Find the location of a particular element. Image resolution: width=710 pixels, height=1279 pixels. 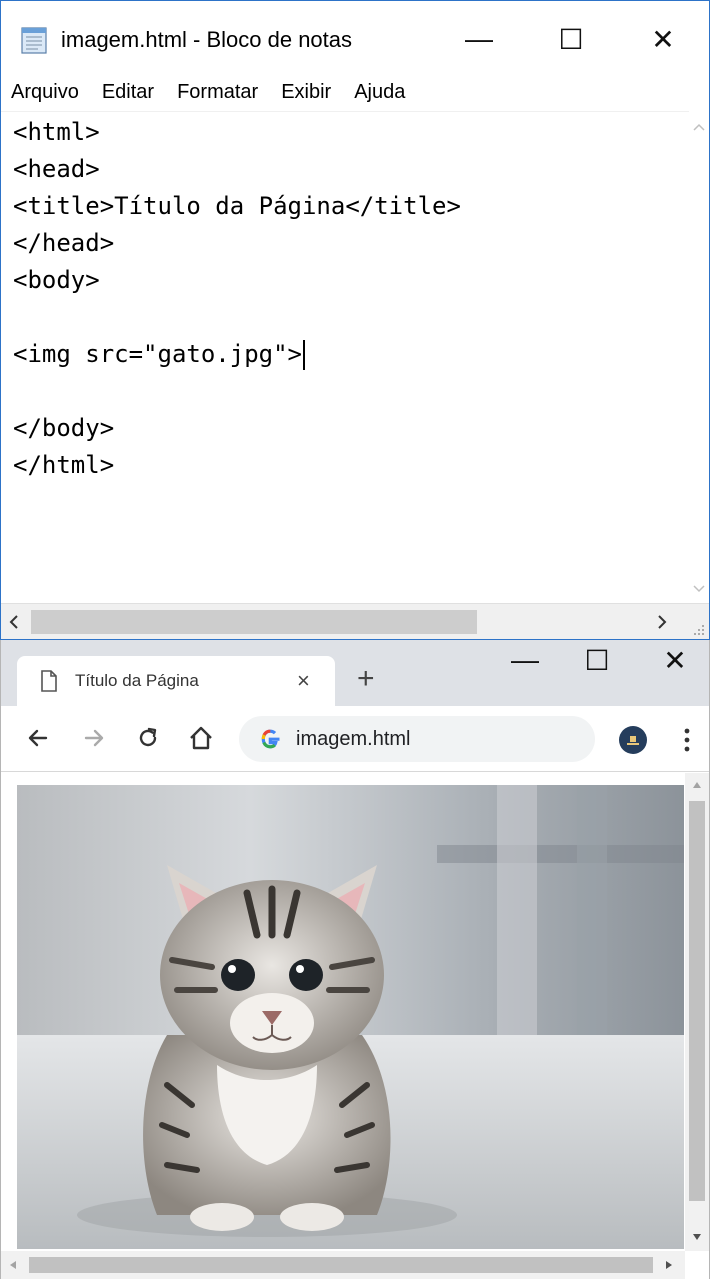

browser-toolbar: imagem.html is located at coordinates (355, 739).